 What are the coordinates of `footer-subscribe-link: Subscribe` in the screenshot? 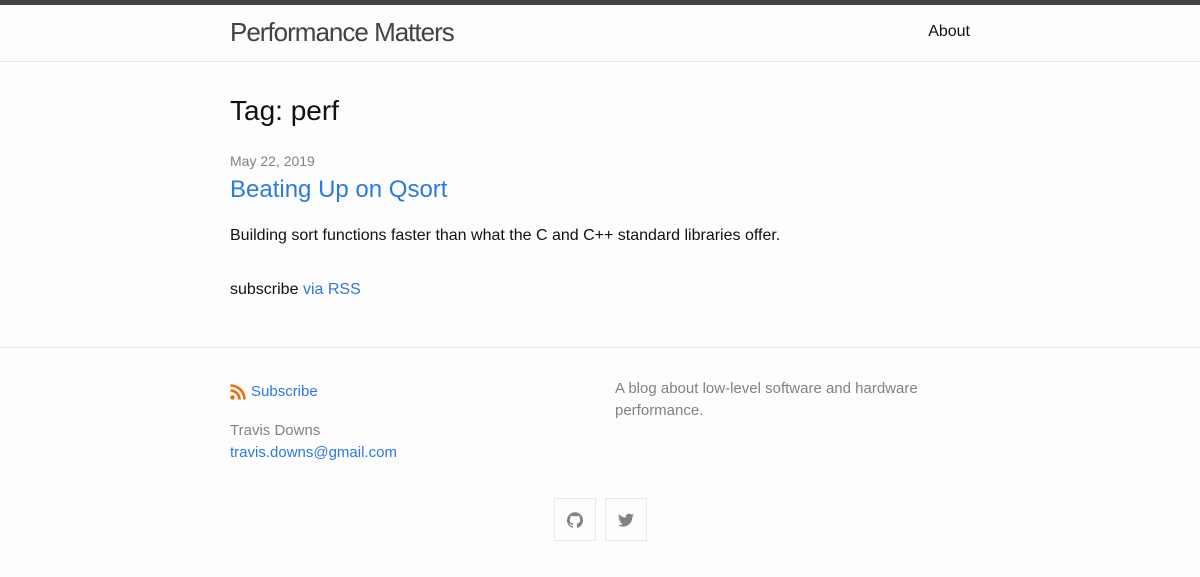 It's located at (274, 391).